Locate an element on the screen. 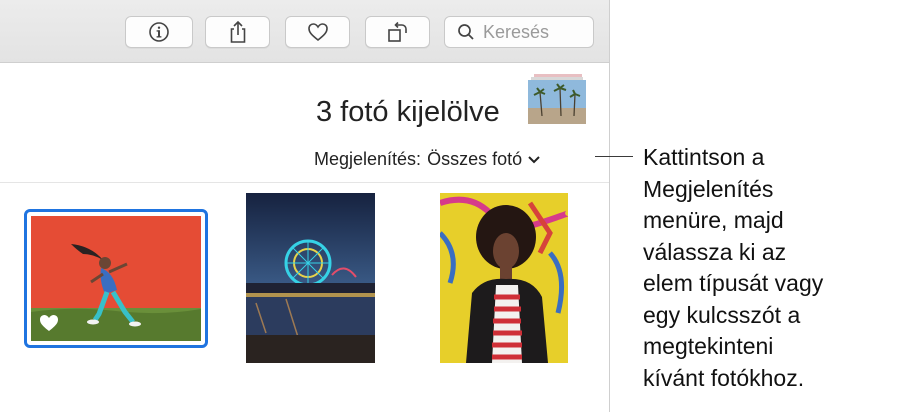 This screenshot has height=412, width=915. rotate-icon is located at coordinates (397, 31).